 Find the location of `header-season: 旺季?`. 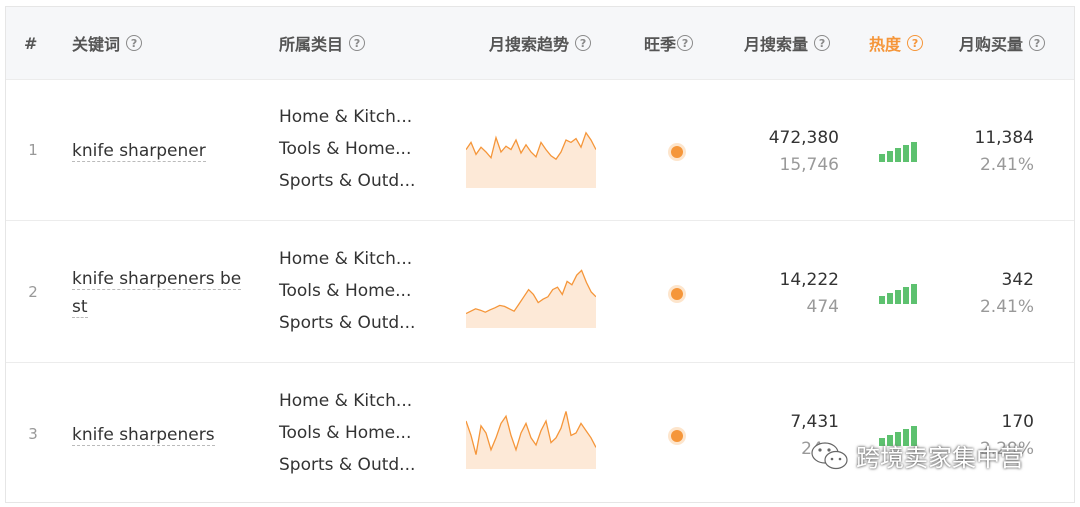

header-season: 旺季? is located at coordinates (669, 43).